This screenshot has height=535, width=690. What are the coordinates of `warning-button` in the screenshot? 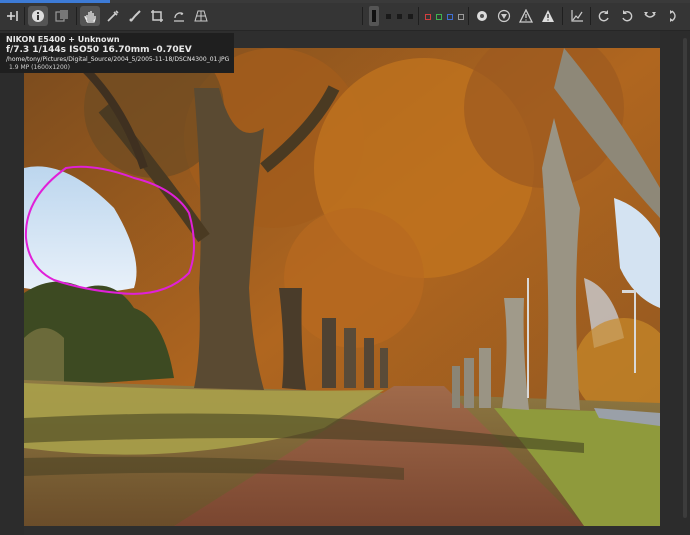 It's located at (526, 16).